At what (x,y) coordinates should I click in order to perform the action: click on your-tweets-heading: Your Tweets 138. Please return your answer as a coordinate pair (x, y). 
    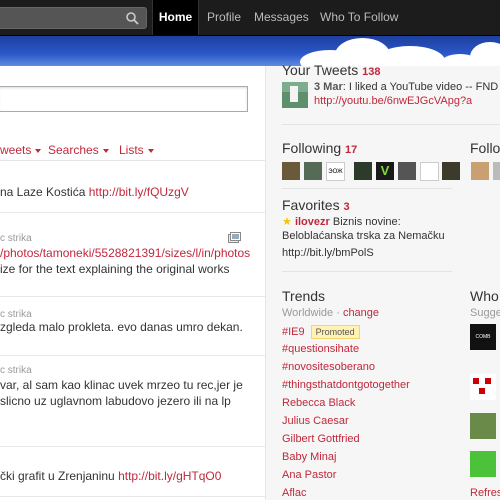
    Looking at the image, I should click on (331, 70).